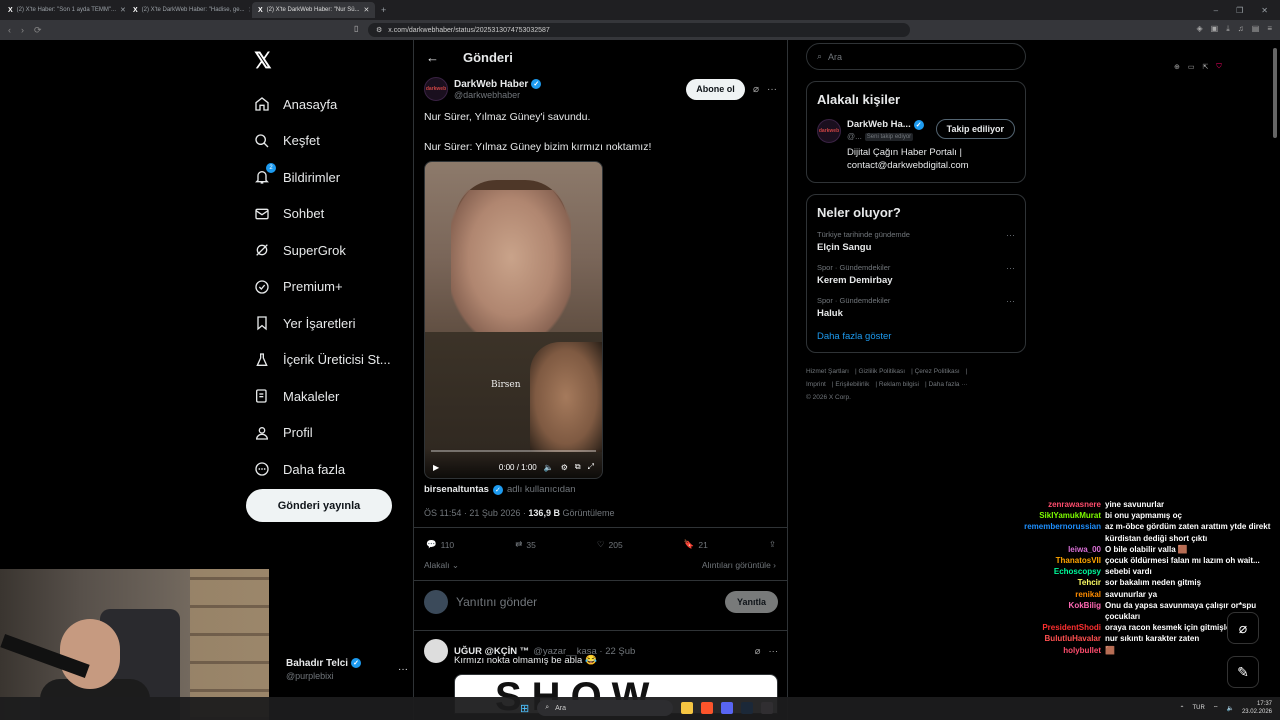 This screenshot has height=720, width=1280. What do you see at coordinates (326, 104) in the screenshot?
I see `nav-item-home: Anasayfa` at bounding box center [326, 104].